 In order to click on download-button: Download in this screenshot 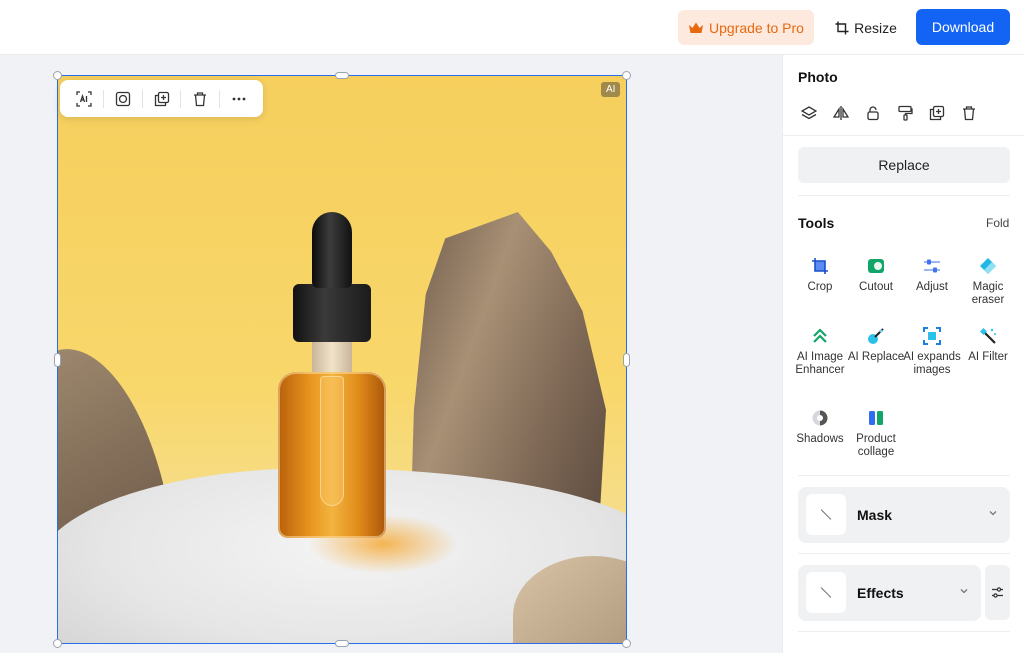, I will do `click(963, 27)`.